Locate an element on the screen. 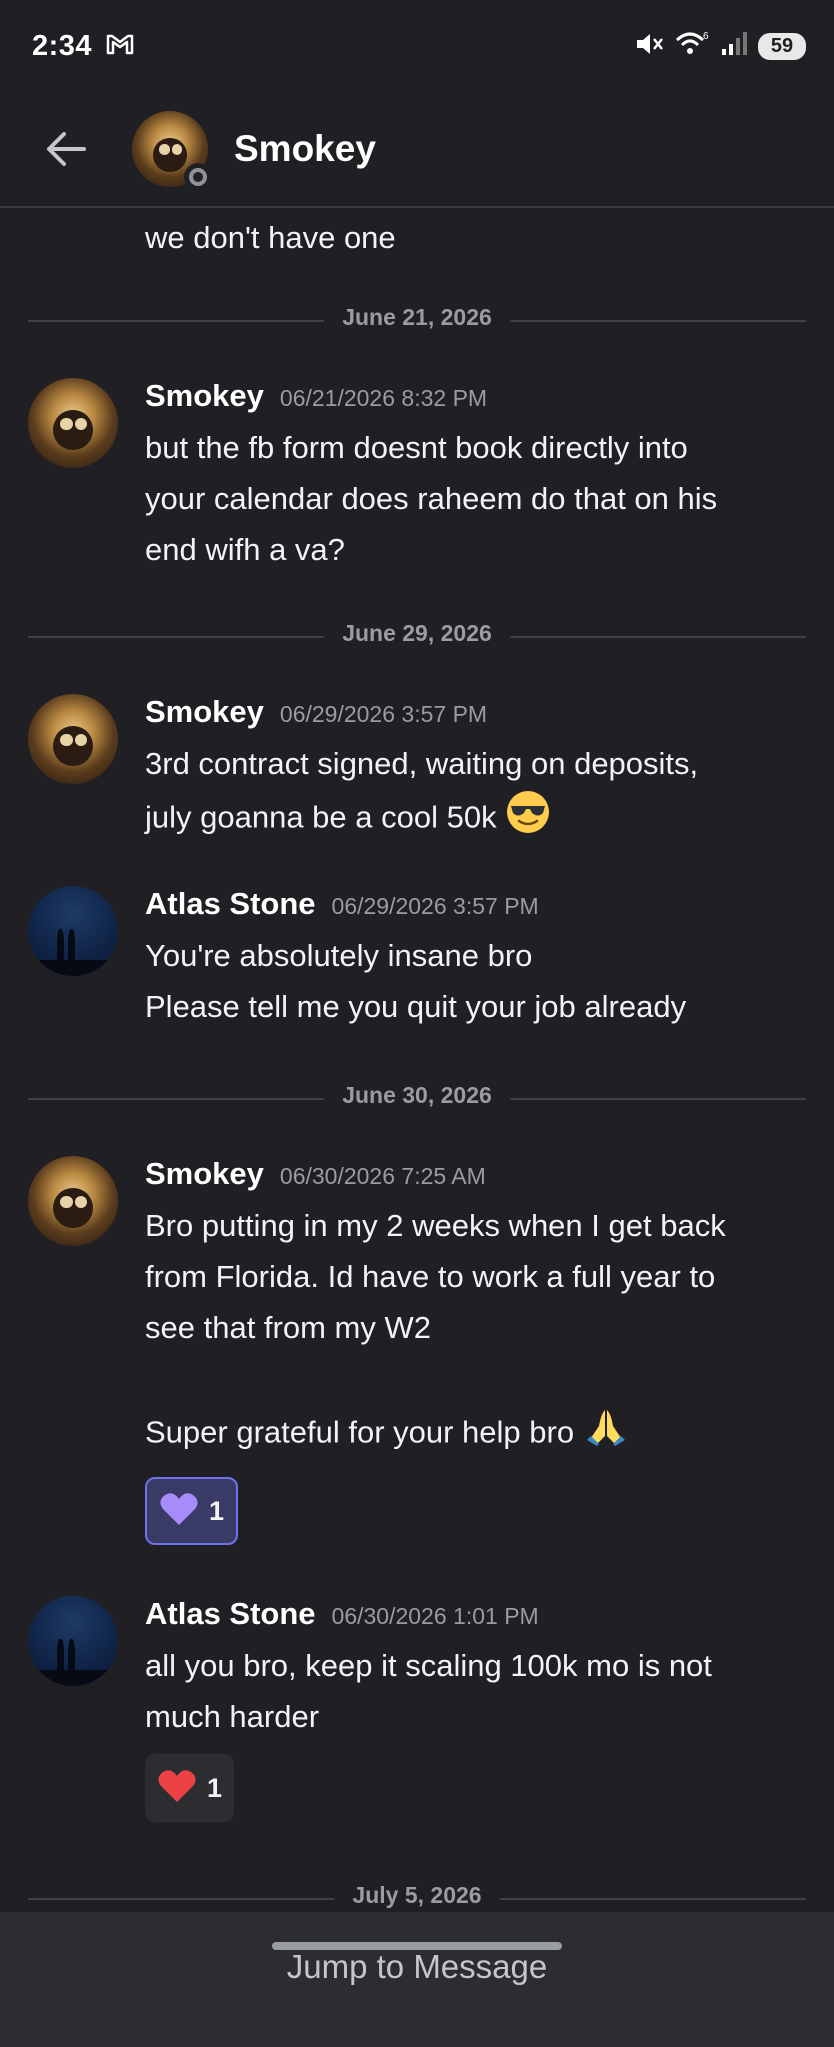 The height and width of the screenshot is (2047, 834). offline-status-icon is located at coordinates (198, 177).